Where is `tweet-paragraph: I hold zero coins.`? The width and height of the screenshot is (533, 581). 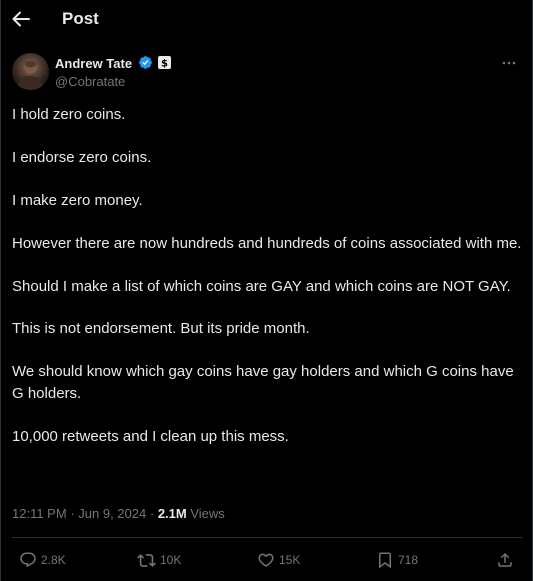
tweet-paragraph: I hold zero coins. is located at coordinates (69, 114).